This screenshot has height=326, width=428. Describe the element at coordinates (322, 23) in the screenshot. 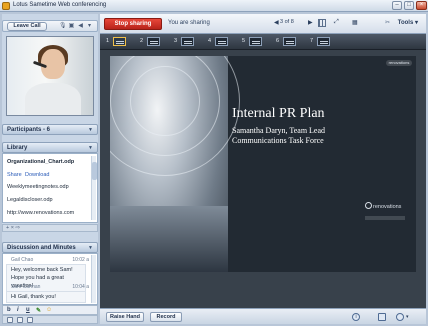

I see `thumbnails-grid-icon` at that location.